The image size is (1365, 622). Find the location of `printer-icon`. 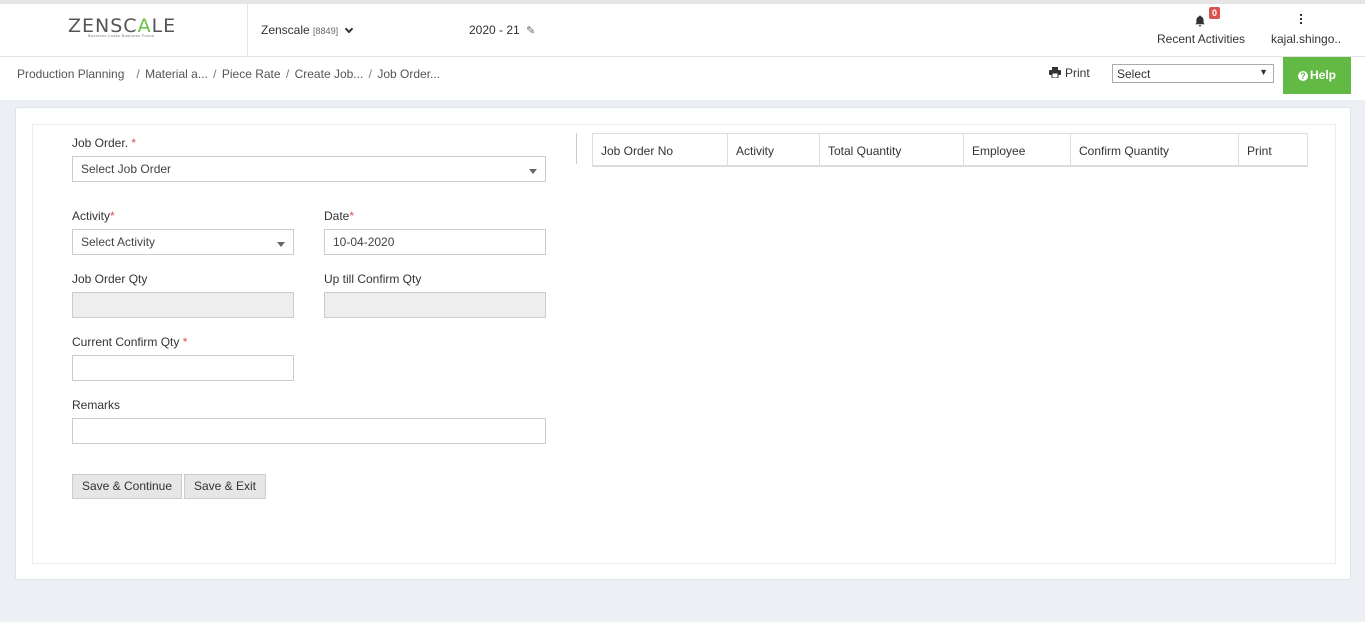

printer-icon is located at coordinates (1055, 73).